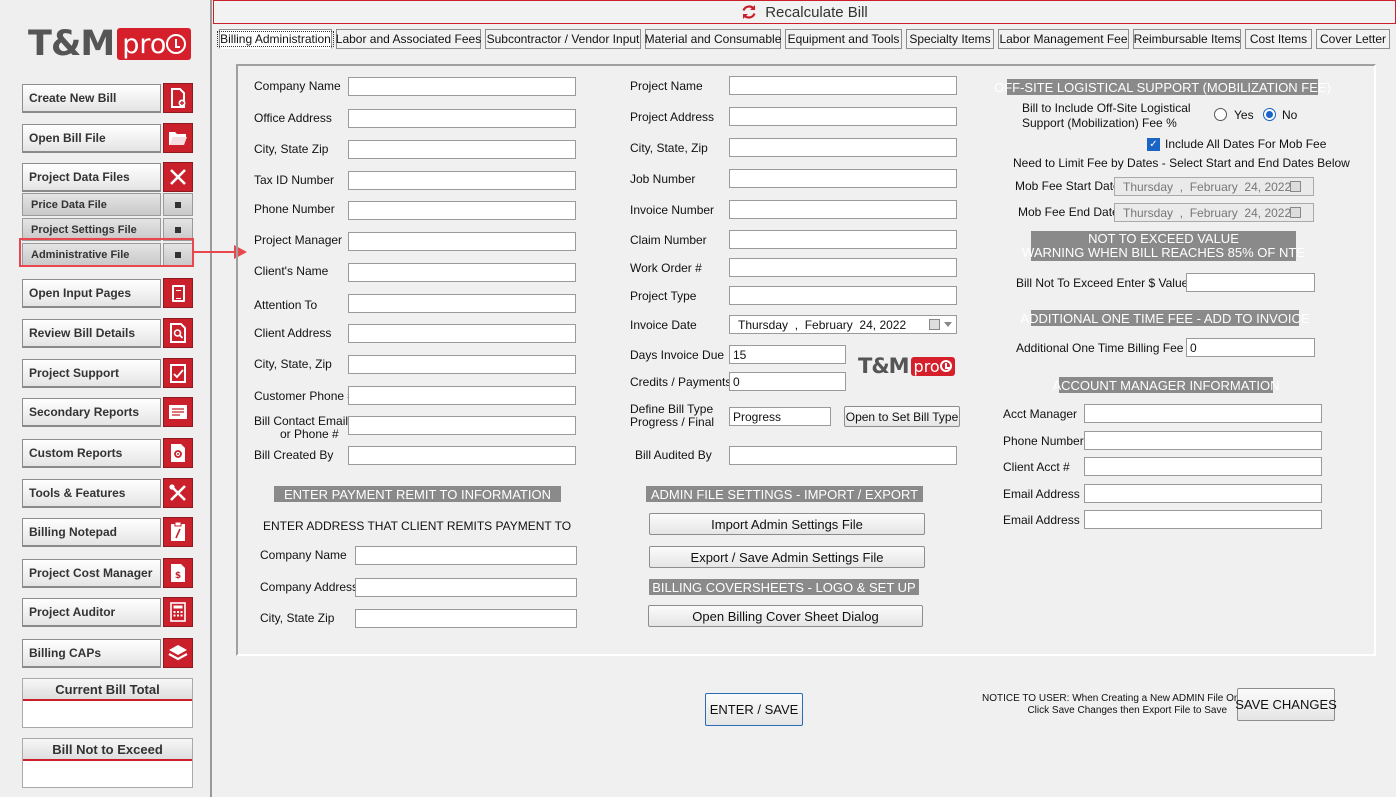 This screenshot has width=1396, height=797. Describe the element at coordinates (1153, 144) in the screenshot. I see `include-all-dates-checkbox: ✓` at that location.